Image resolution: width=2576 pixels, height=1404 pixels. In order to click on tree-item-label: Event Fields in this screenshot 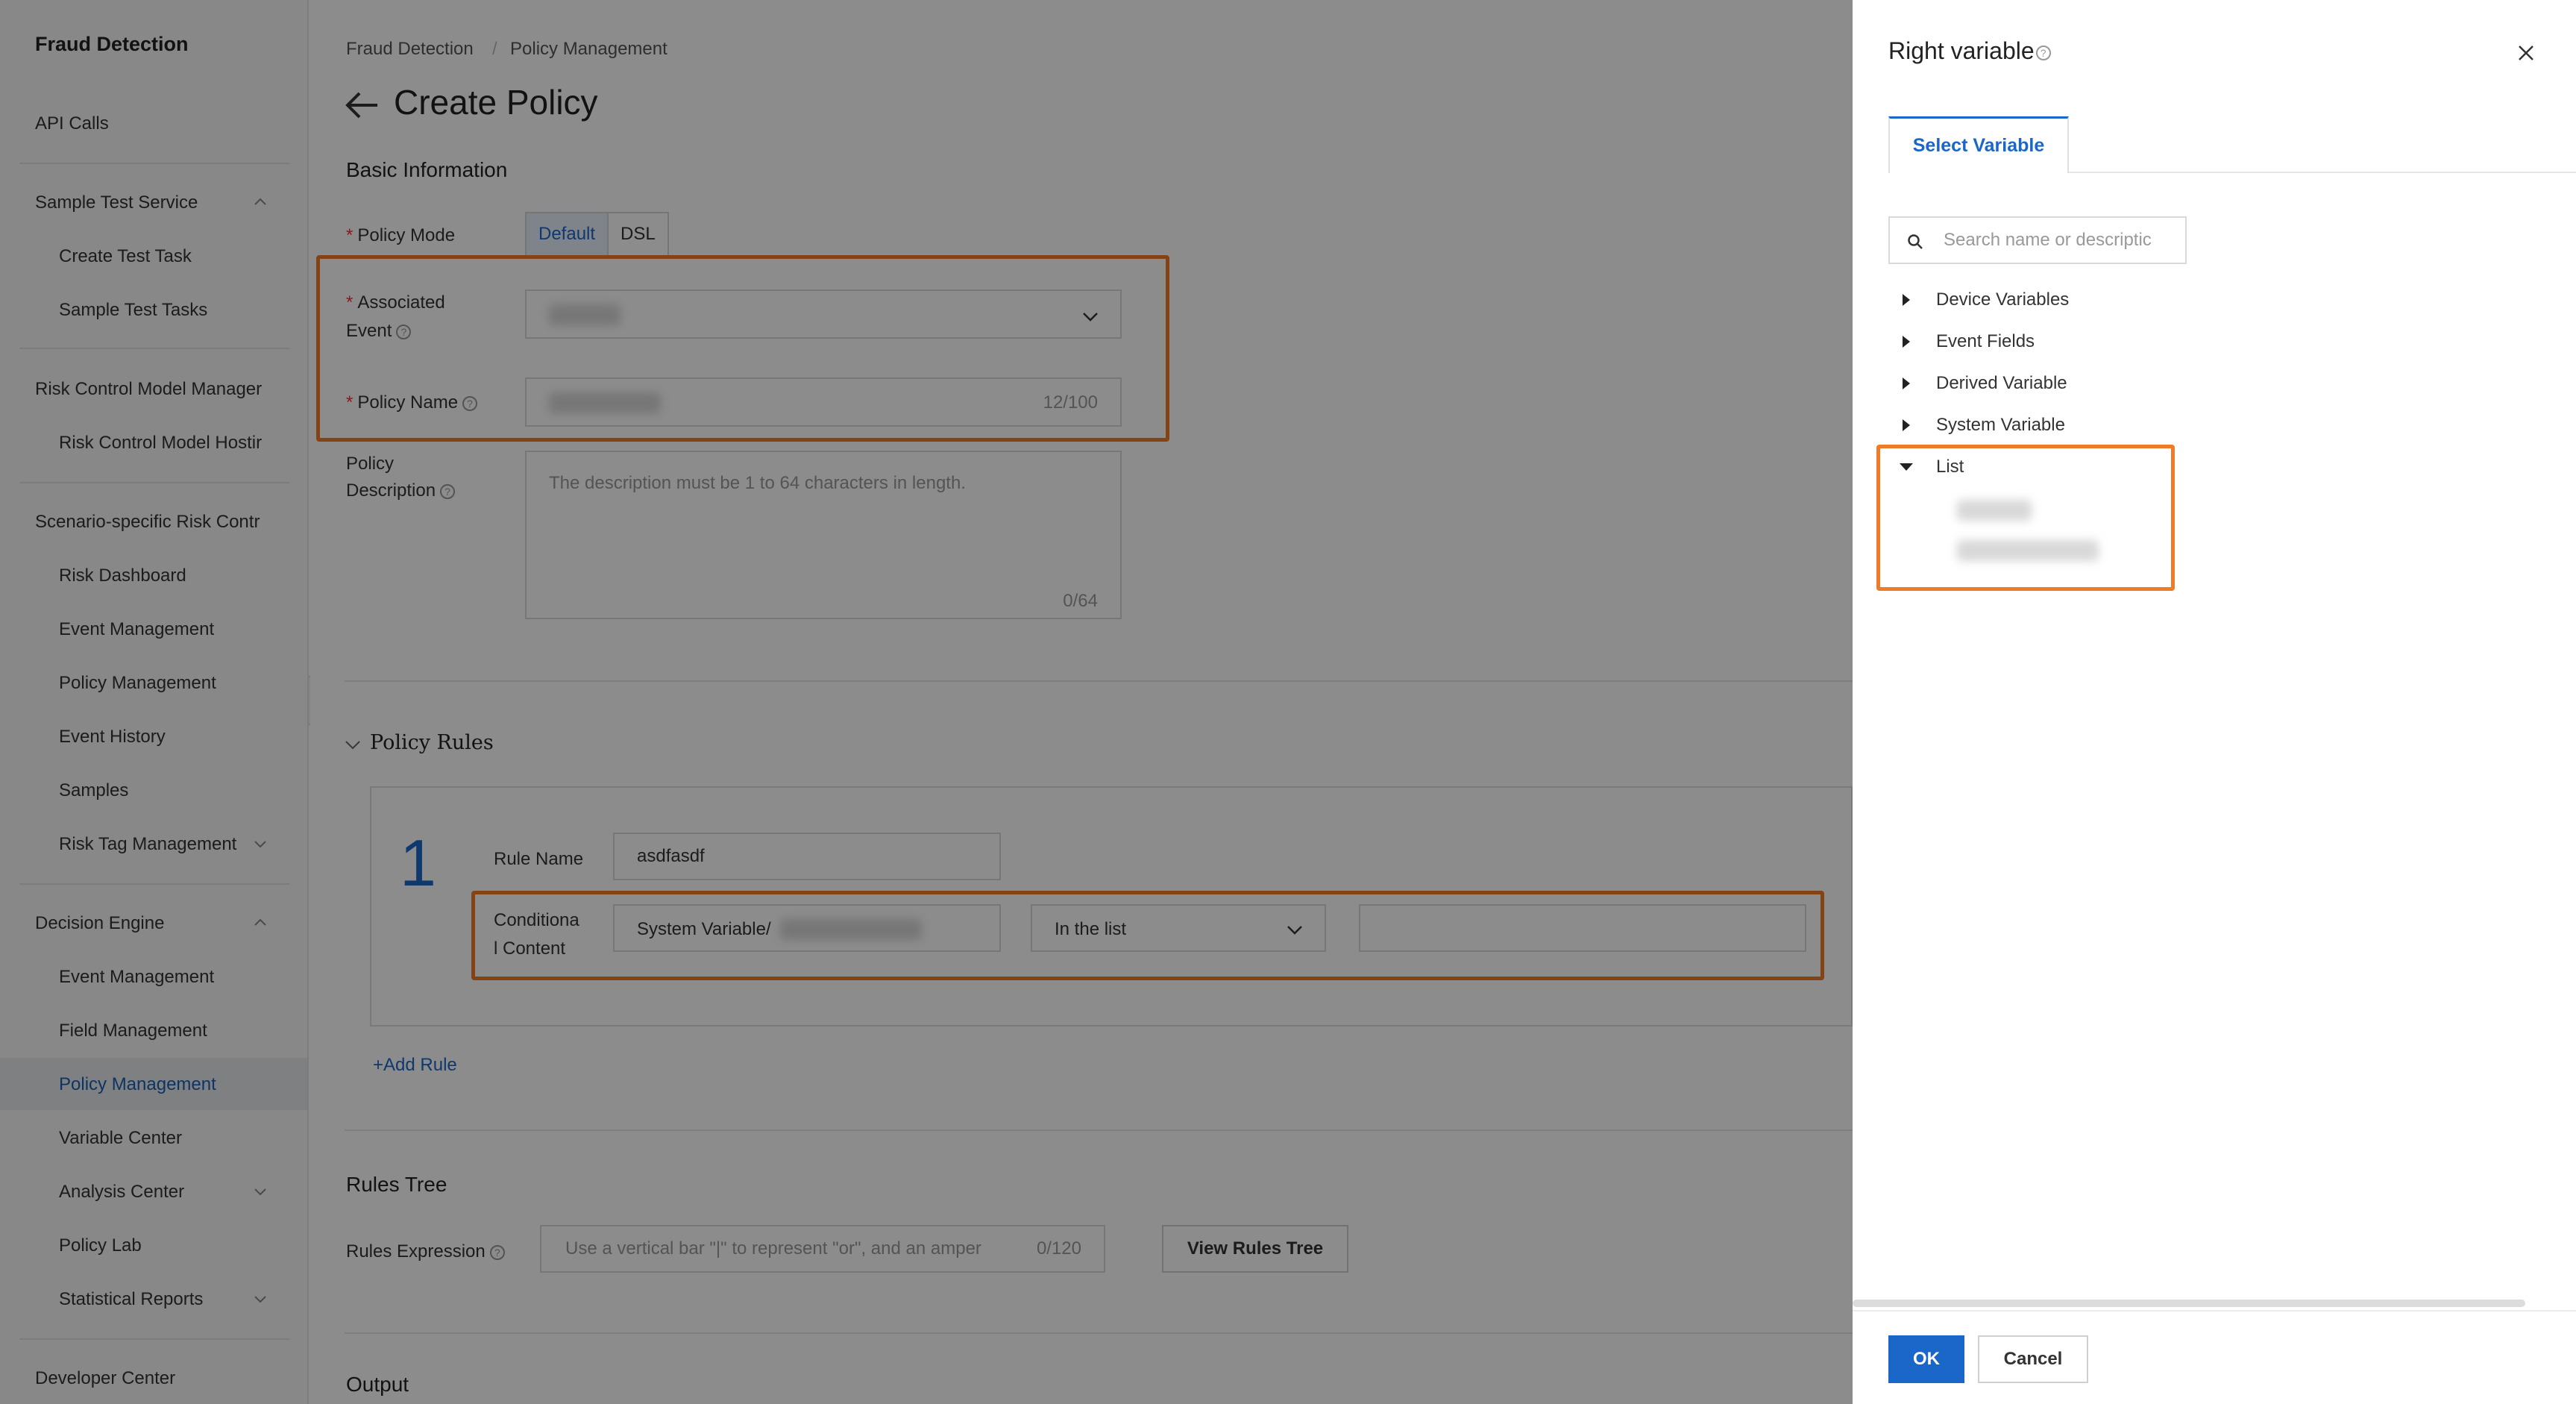, I will do `click(1986, 341)`.